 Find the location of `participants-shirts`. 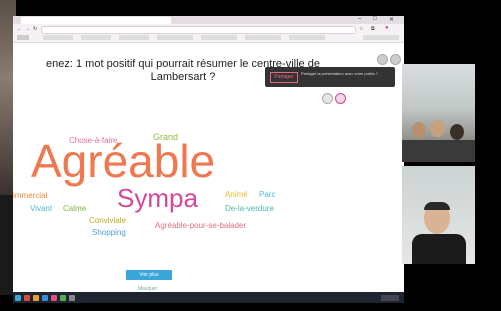

participants-shirts is located at coordinates (438, 151).